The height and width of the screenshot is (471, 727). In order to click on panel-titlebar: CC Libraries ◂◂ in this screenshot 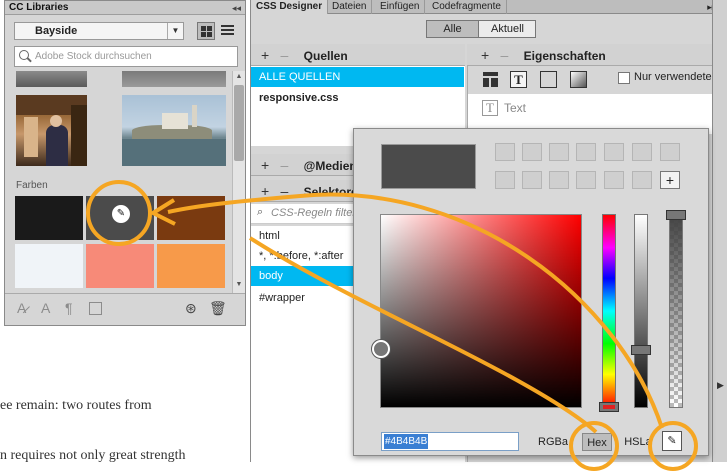, I will do `click(125, 8)`.